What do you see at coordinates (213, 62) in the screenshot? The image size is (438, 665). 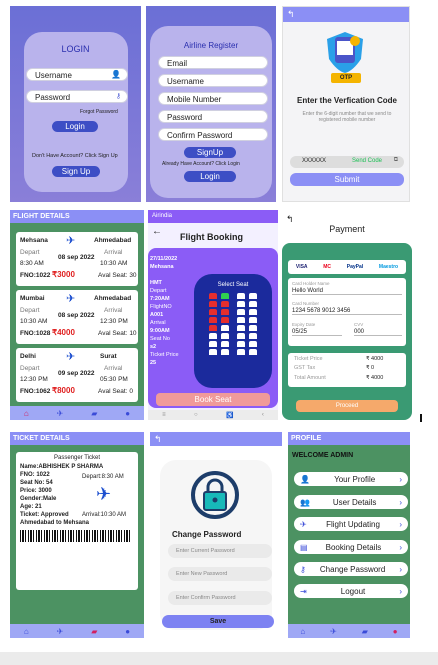 I see `email-input: Email` at bounding box center [213, 62].